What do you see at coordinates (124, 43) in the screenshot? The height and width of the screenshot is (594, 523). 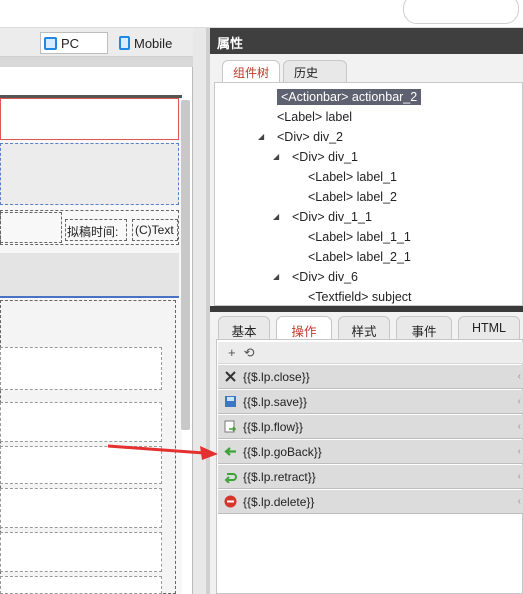 I see `phone-icon` at bounding box center [124, 43].